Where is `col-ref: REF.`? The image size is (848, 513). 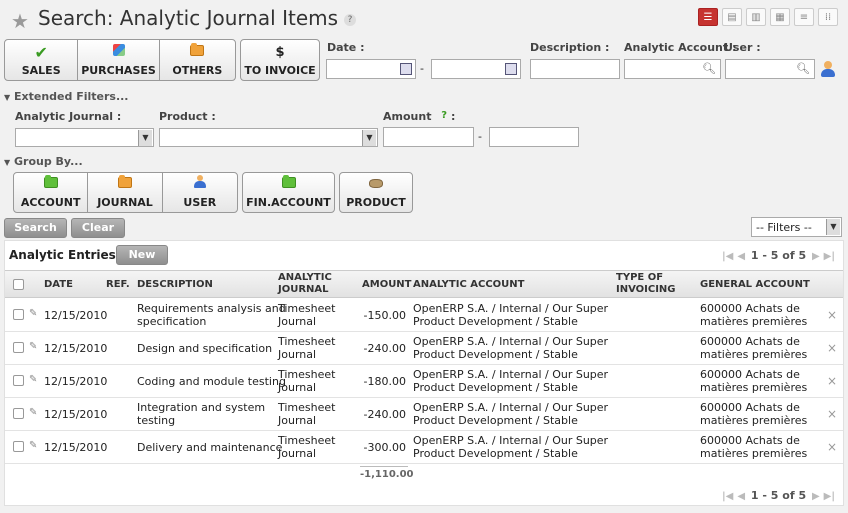
col-ref: REF. is located at coordinates (118, 284).